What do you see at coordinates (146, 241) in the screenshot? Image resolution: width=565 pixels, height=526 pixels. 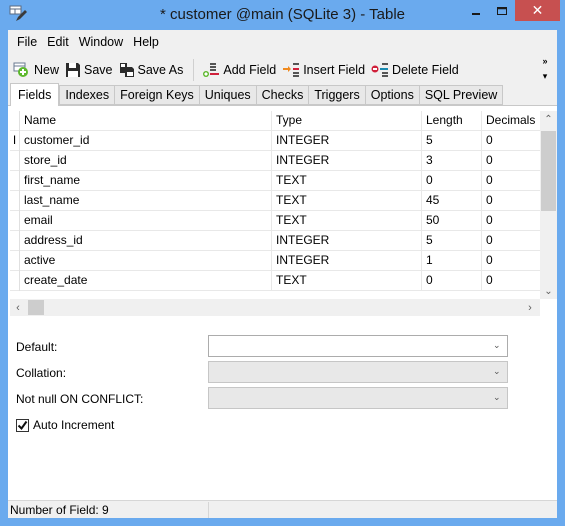 I see `field-name-cell: address_id` at bounding box center [146, 241].